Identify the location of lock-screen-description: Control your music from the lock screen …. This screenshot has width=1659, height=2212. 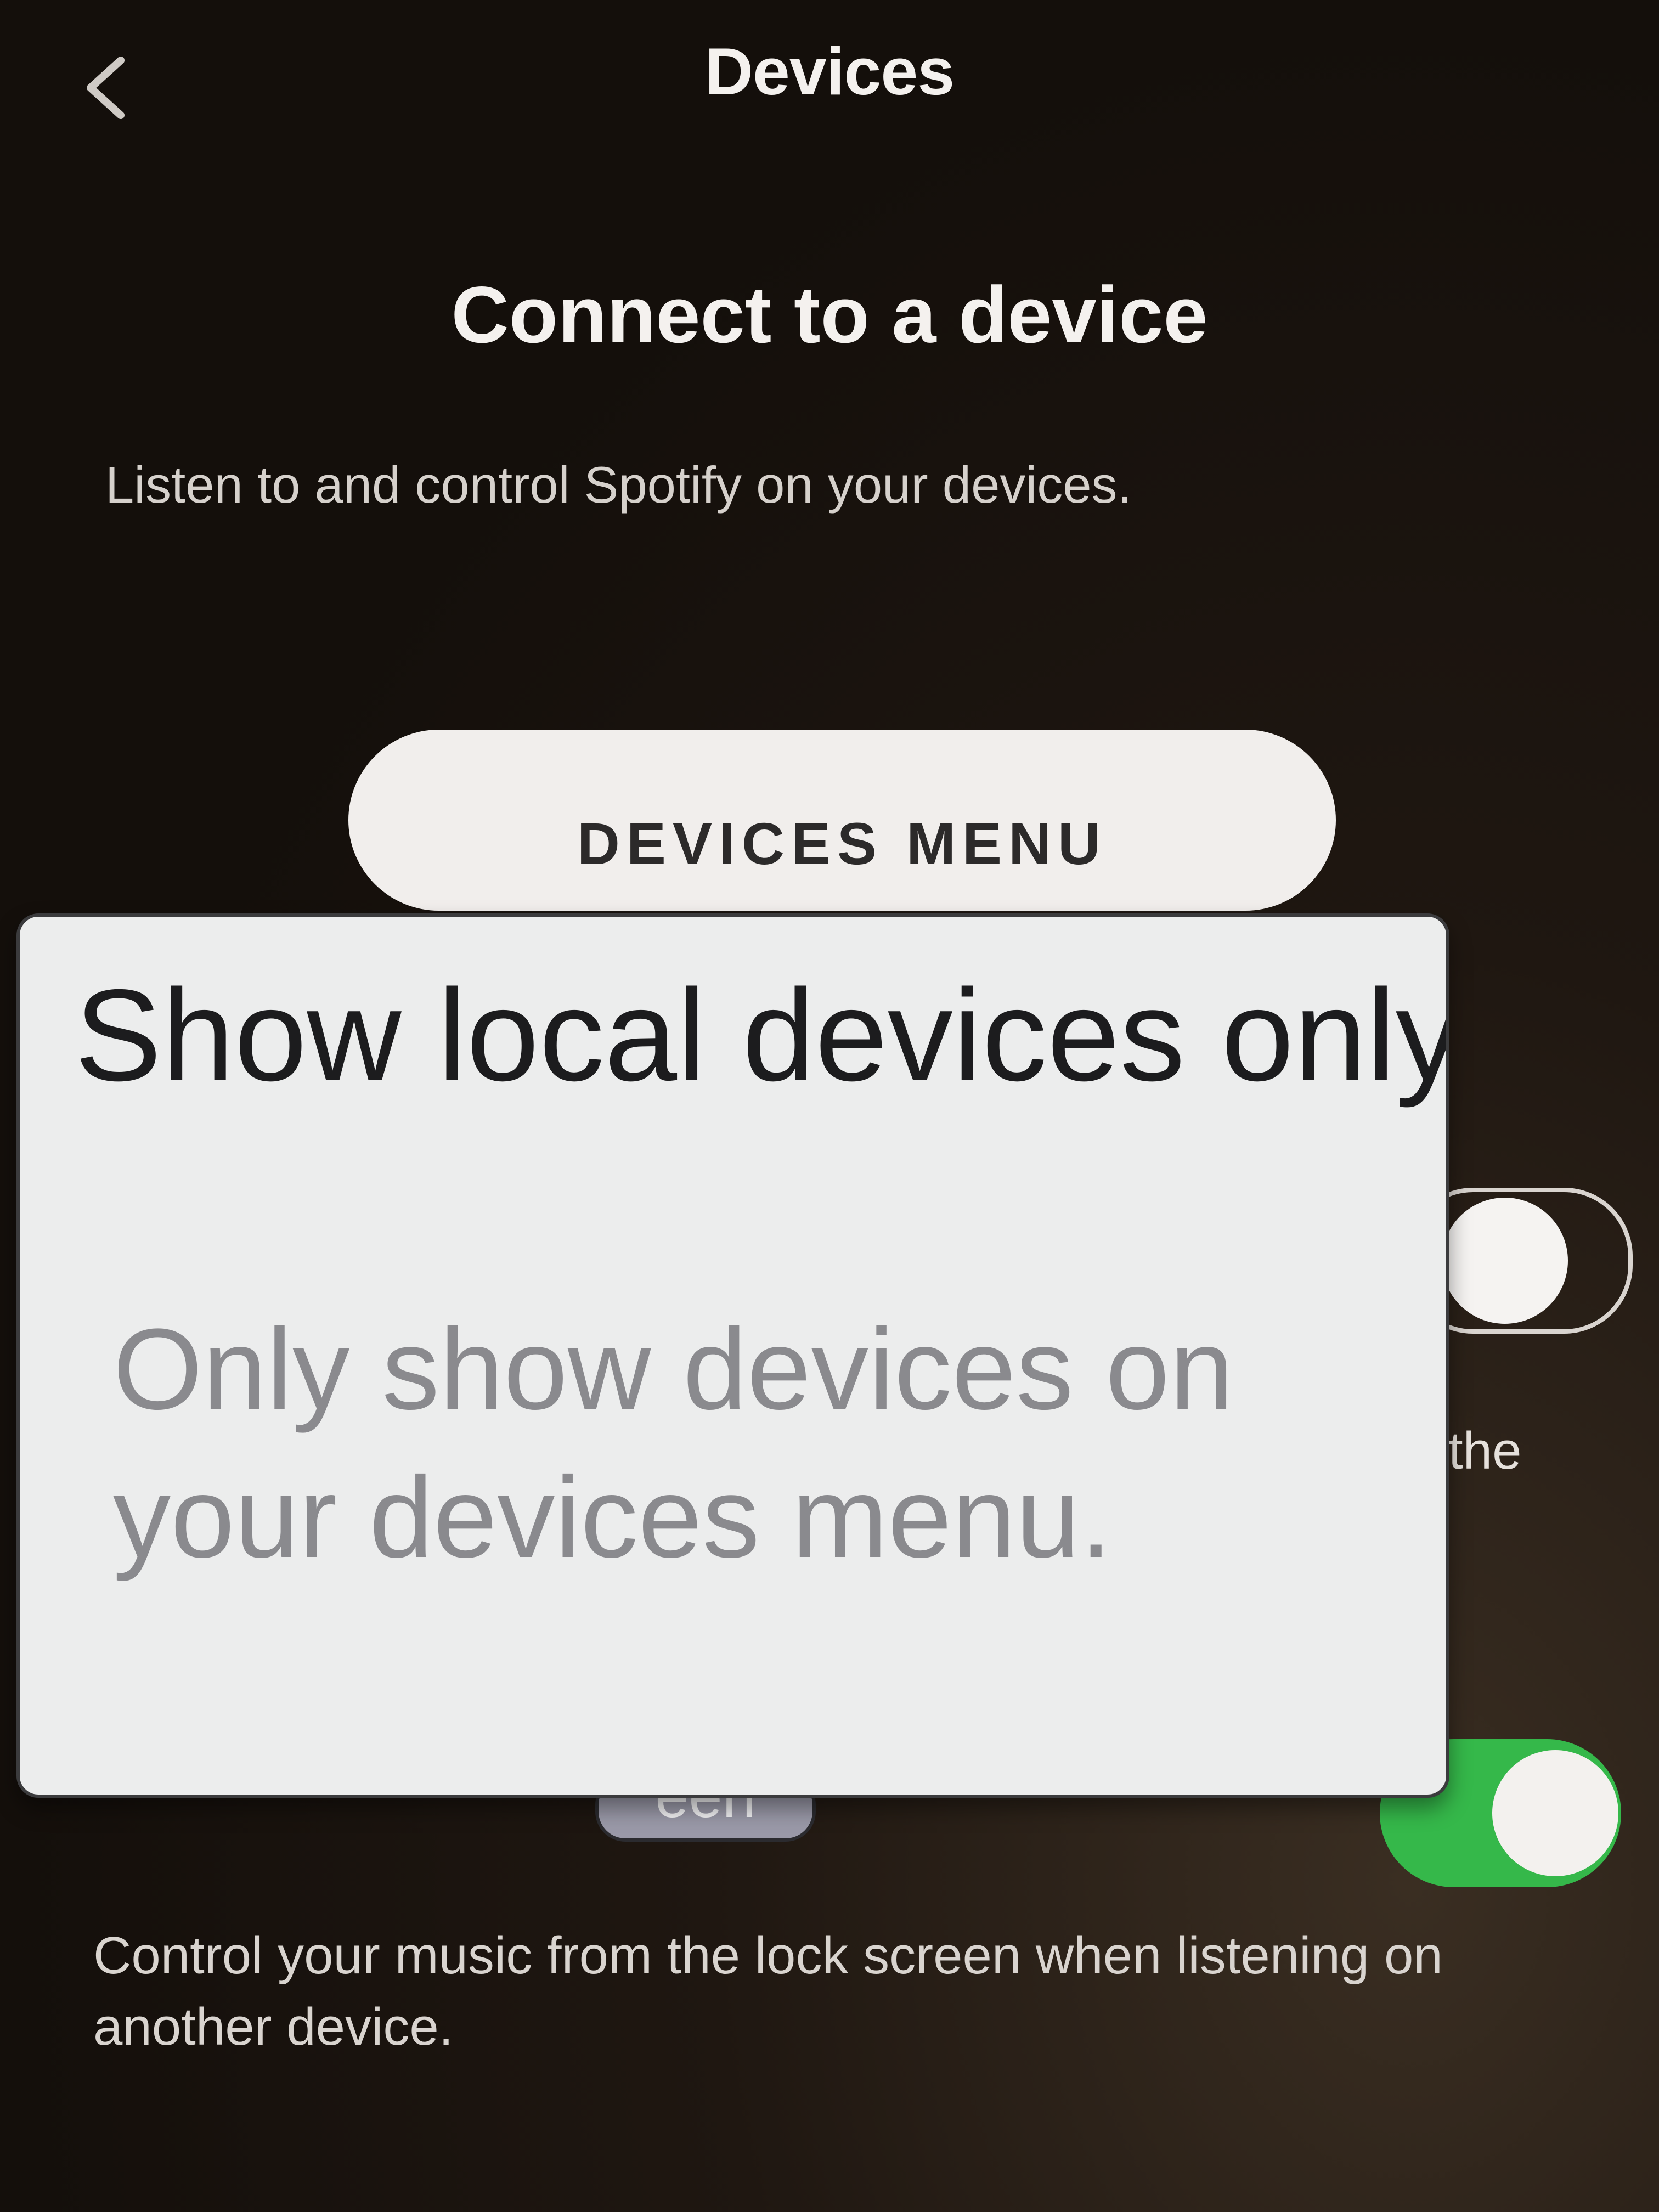
(768, 1991).